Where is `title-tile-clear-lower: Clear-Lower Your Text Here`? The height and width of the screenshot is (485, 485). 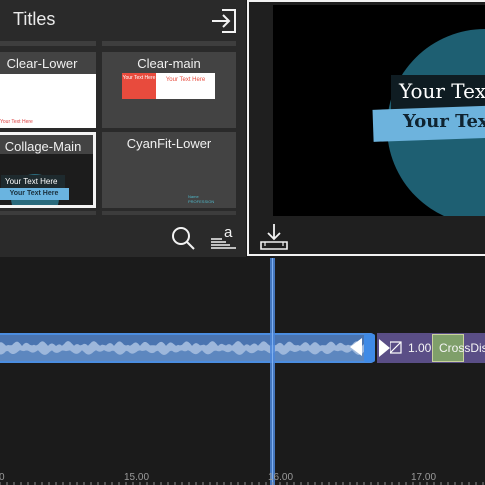
title-tile-clear-lower: Clear-Lower Your Text Here is located at coordinates (48, 90).